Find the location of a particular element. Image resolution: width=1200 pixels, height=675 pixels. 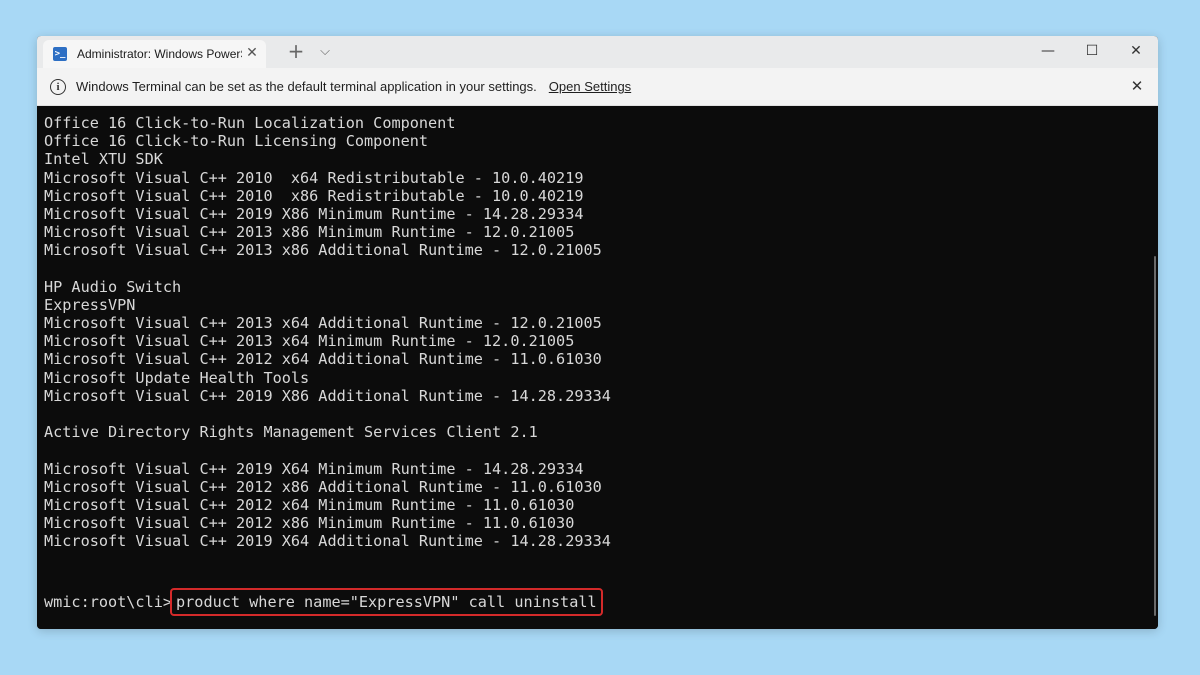

output-line: HP Audio Switch is located at coordinates (113, 286).